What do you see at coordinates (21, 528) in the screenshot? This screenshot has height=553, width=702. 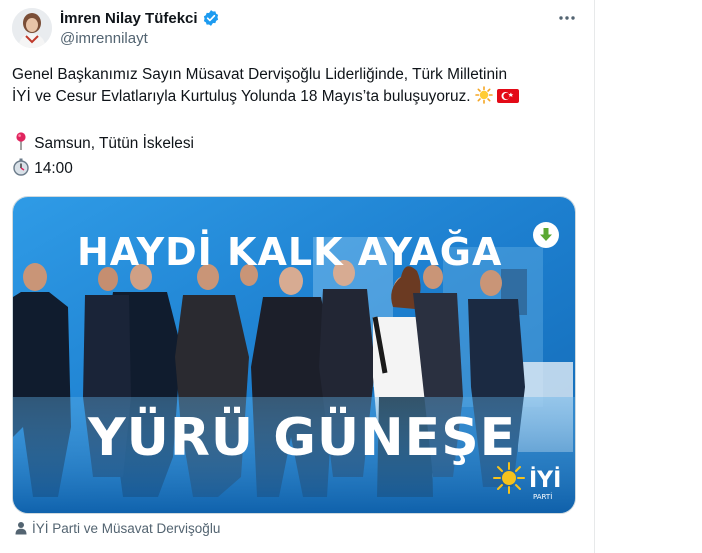 I see `person-tag-icon` at bounding box center [21, 528].